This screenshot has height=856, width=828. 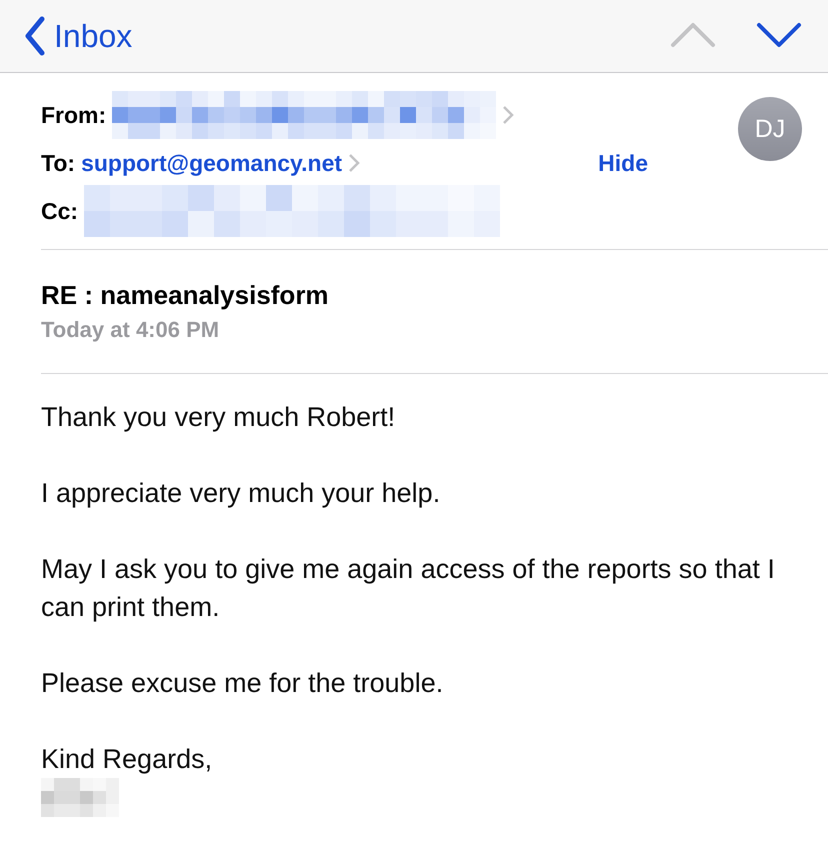 I want to click on body-paragraph: Please excuse me for the trouble., so click(x=242, y=683).